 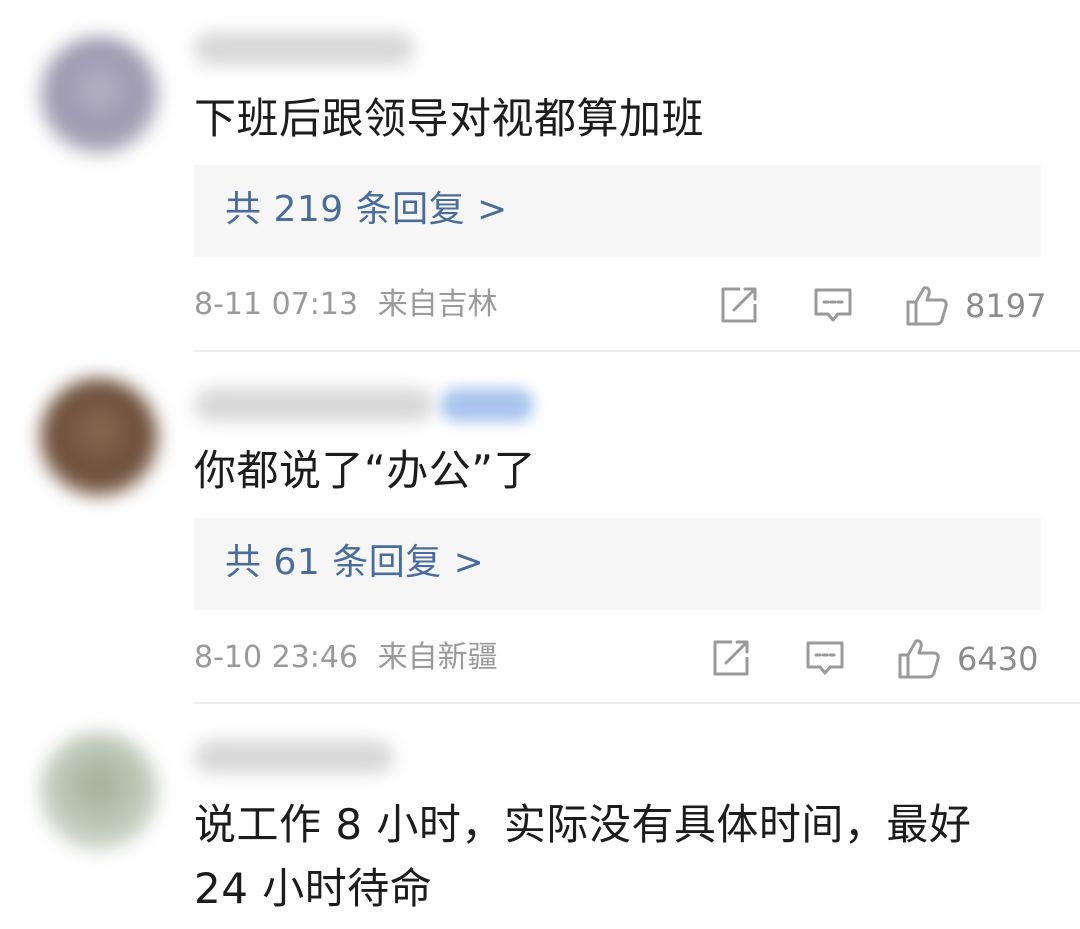 I want to click on avatar, so click(x=99, y=791).